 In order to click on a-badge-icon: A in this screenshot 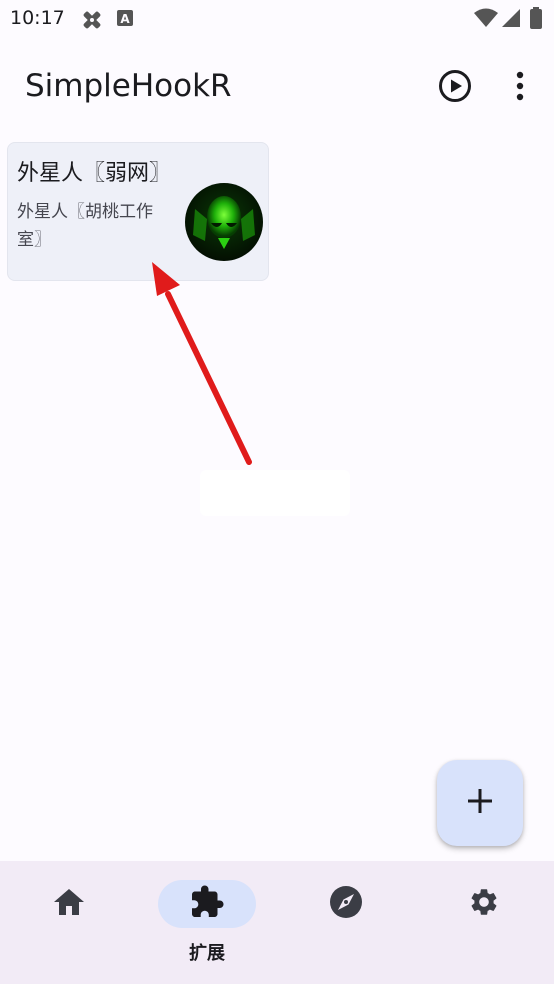, I will do `click(125, 20)`.